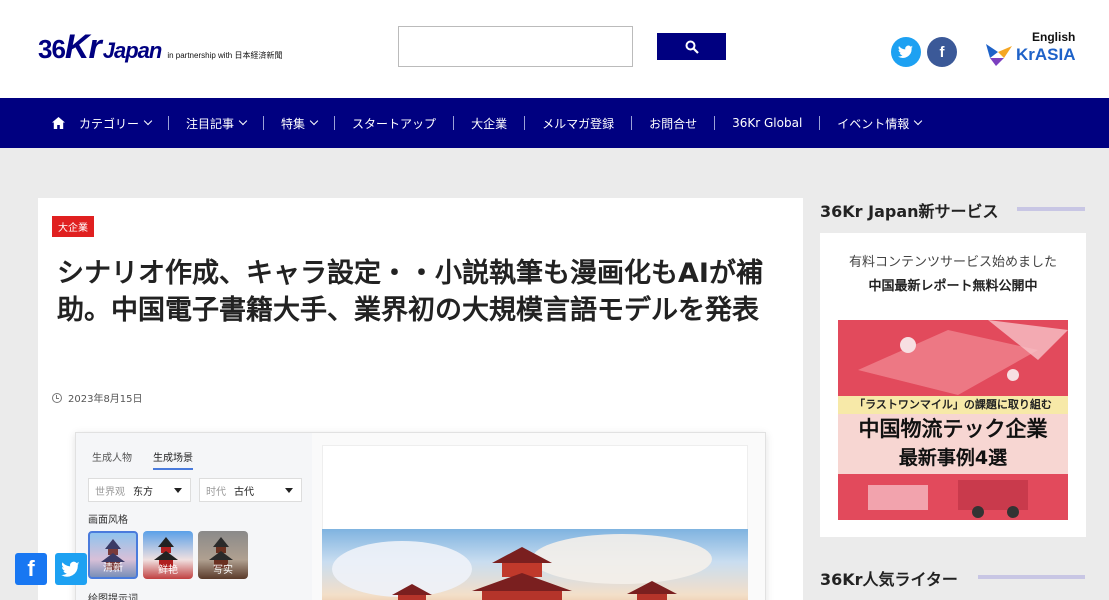 The width and height of the screenshot is (1109, 600). I want to click on article-date: 2023年8月15日, so click(97, 397).